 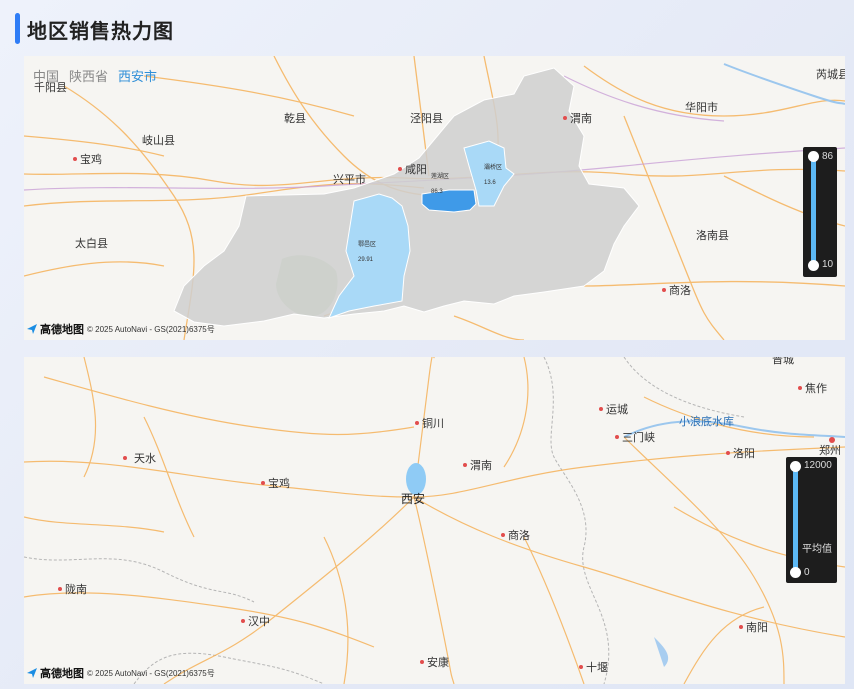 I want to click on breadcrumb: 中国 陕西省 西安市, so click(x=95, y=75).